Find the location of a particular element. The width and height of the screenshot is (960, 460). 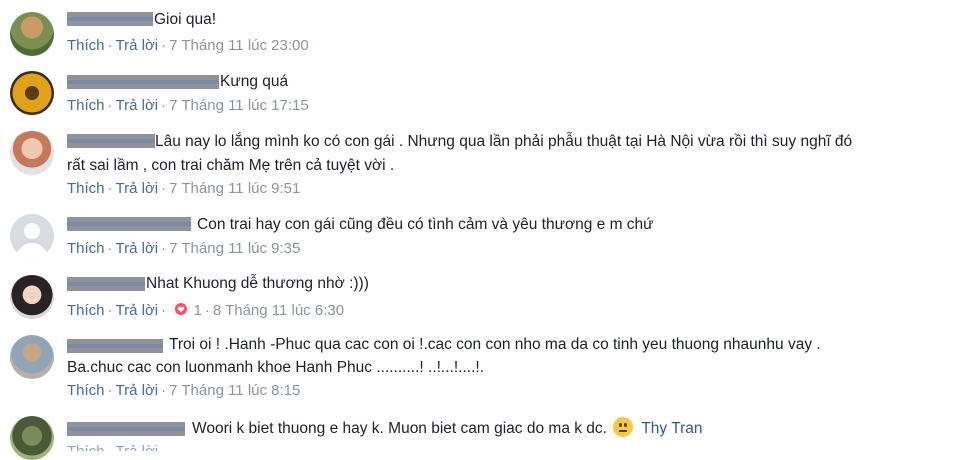

comment-timestamp: 7 Tháng 11 lúc 8:15 is located at coordinates (234, 390).